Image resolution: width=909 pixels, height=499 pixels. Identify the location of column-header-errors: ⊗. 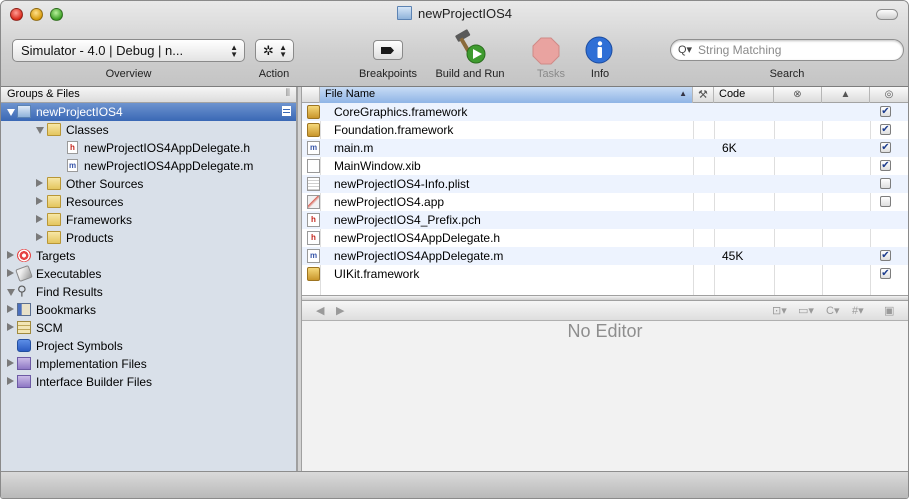
(798, 95).